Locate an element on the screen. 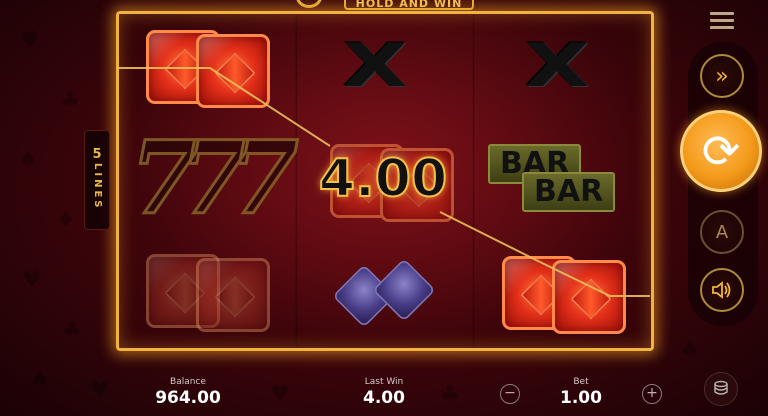  seven-seven-seven-symbol: 777 is located at coordinates (215, 178).